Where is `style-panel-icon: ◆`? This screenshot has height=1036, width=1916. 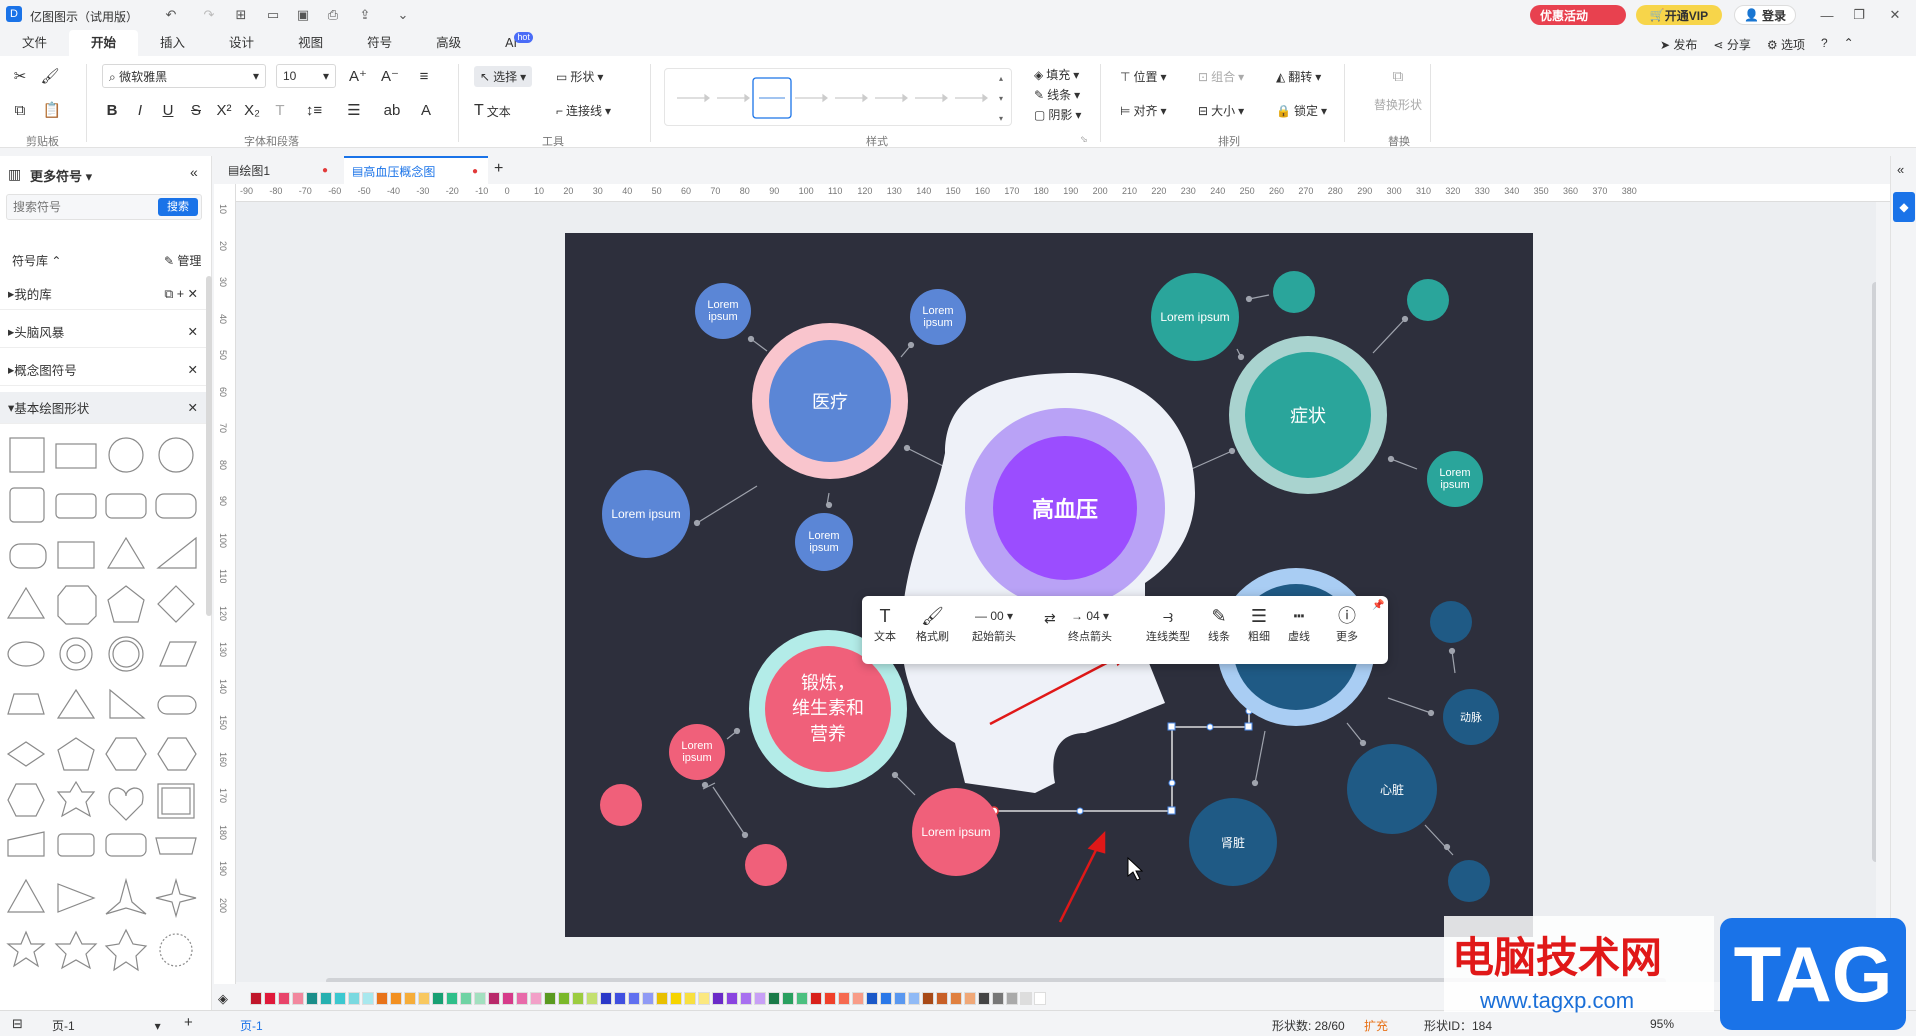 style-panel-icon: ◆ is located at coordinates (1904, 207).